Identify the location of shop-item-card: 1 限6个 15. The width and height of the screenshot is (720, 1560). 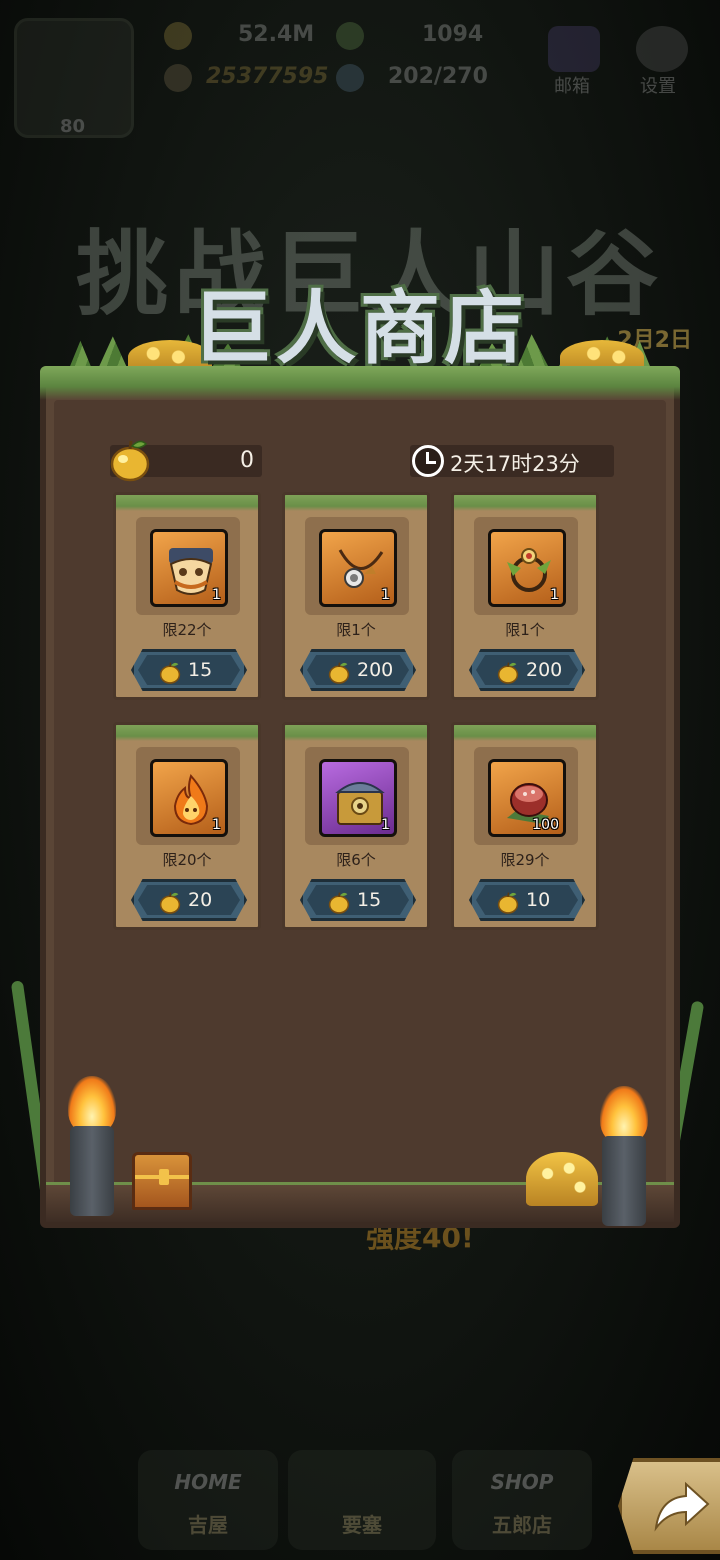
(356, 826).